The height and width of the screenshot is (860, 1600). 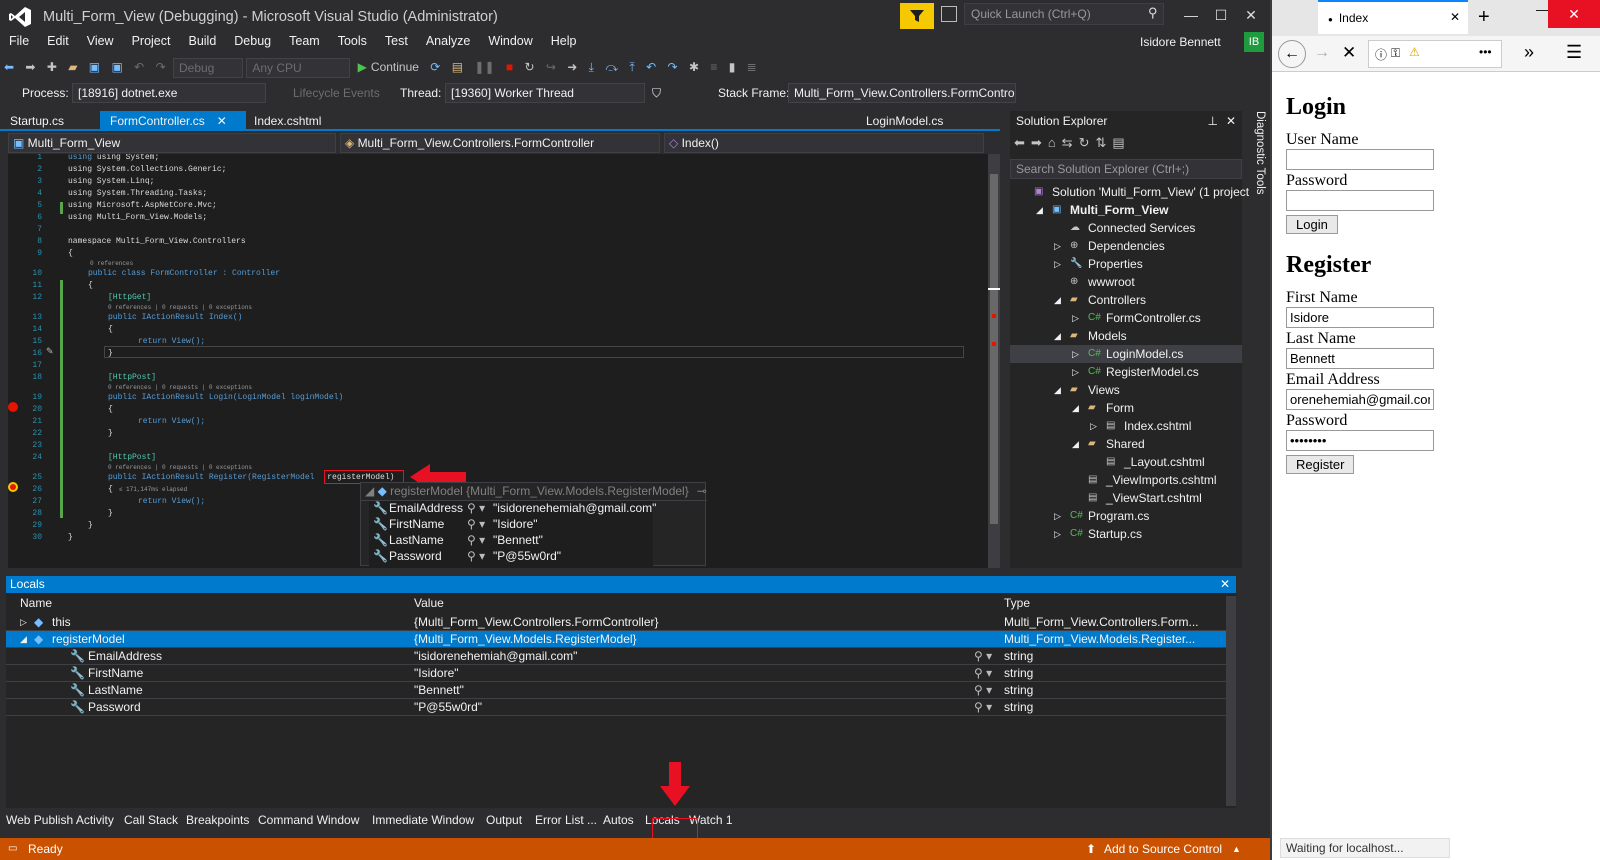 What do you see at coordinates (1126, 169) in the screenshot?
I see `solution-search-input: Search Solution Explorer (Ctrl+;)` at bounding box center [1126, 169].